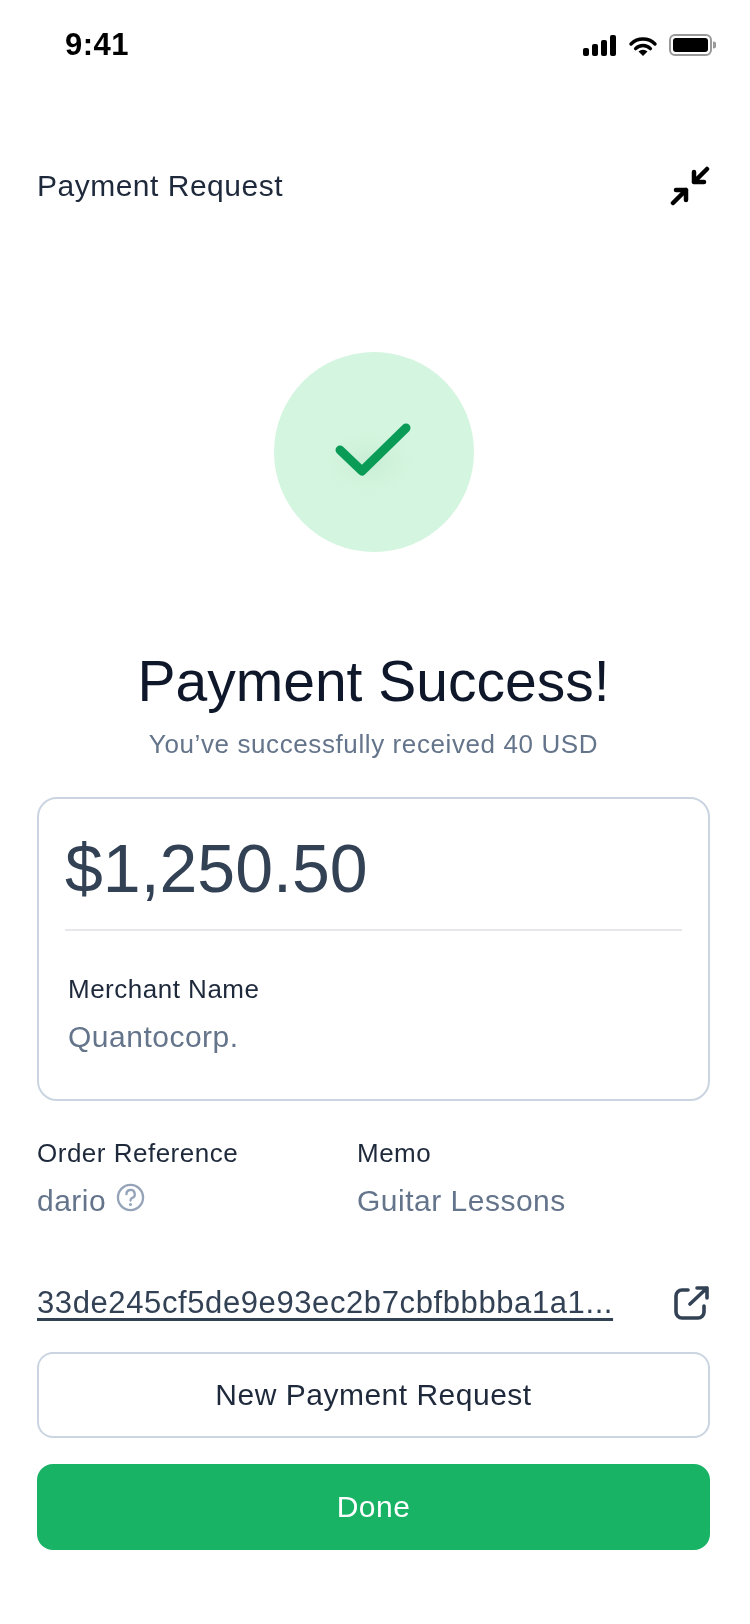 The image size is (750, 1624). I want to click on new-request-button: New Payment Request, so click(373, 1395).